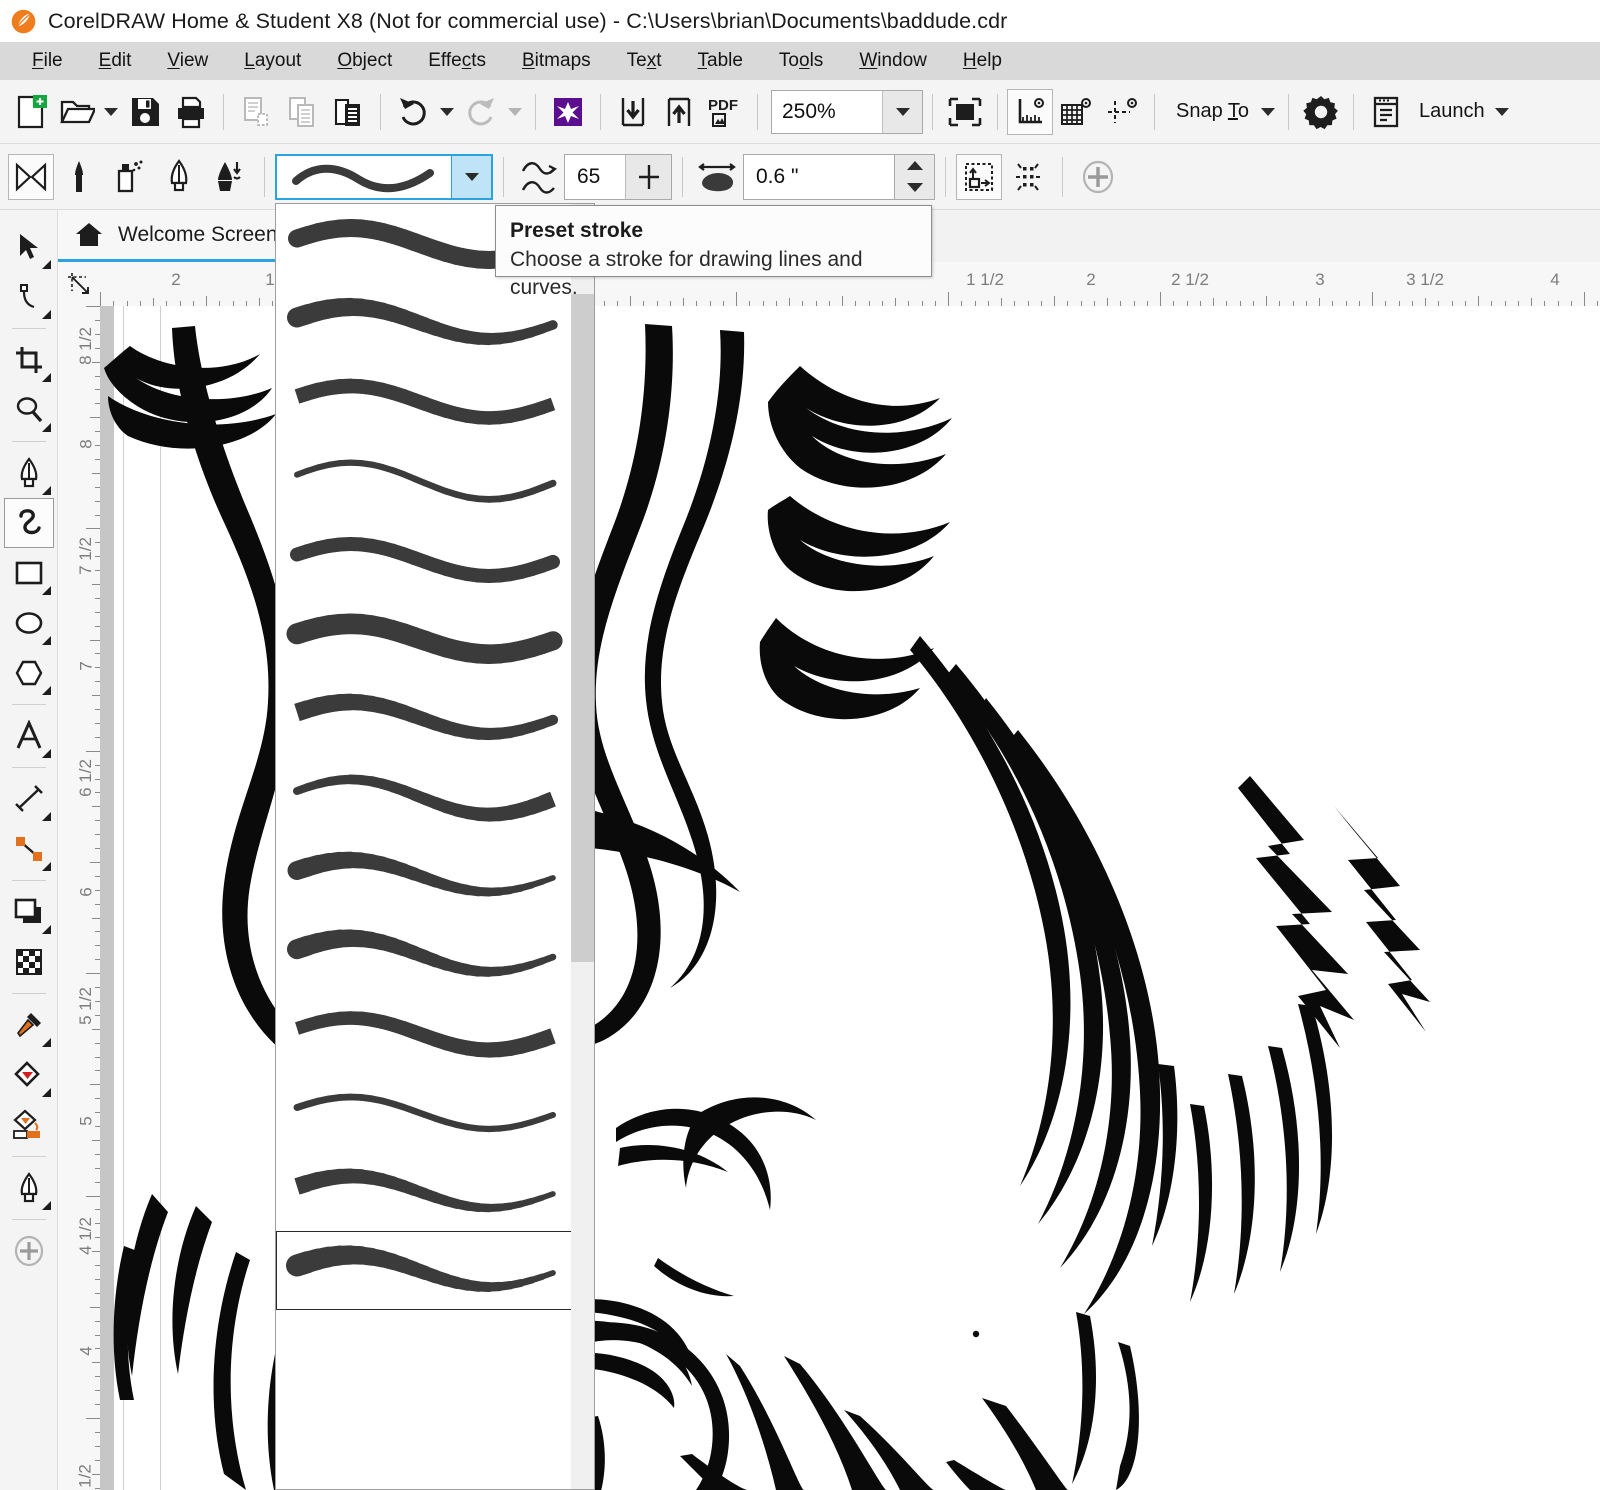 Image resolution: width=1600 pixels, height=1490 pixels. Describe the element at coordinates (725, 112) in the screenshot. I see `publish-pdf-button: PDF` at that location.